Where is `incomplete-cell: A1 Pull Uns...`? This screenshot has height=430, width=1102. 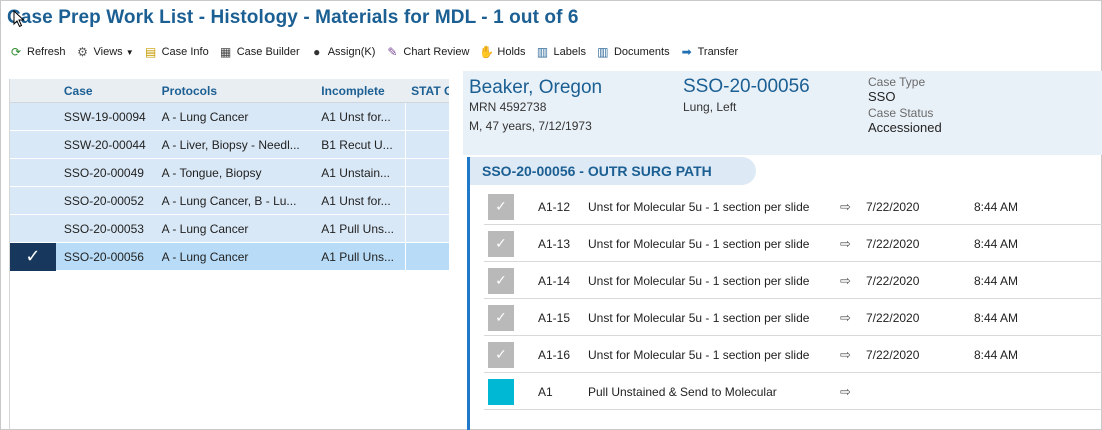
incomplete-cell: A1 Pull Uns... is located at coordinates (357, 256).